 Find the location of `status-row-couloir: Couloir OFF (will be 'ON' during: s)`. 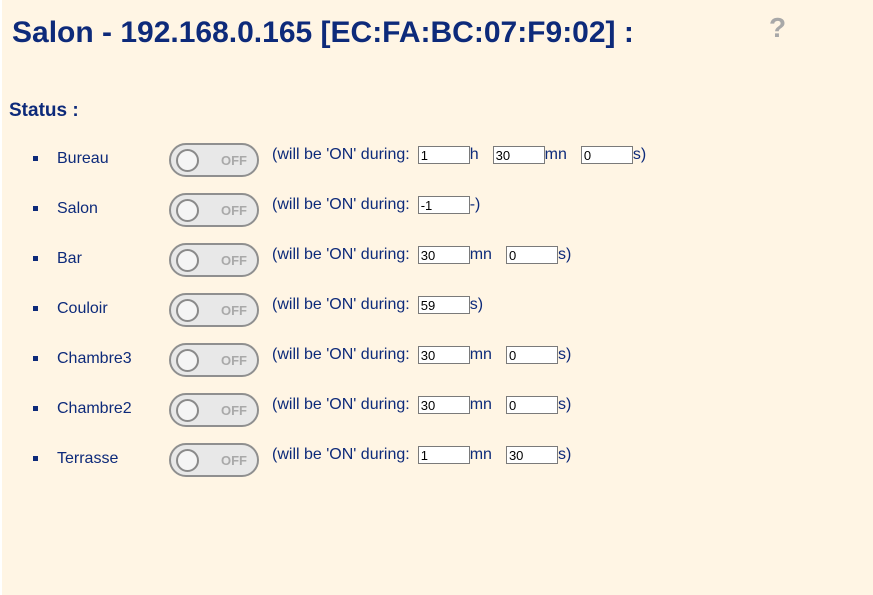

status-row-couloir: Couloir OFF (will be 'ON' during: s) is located at coordinates (437, 309).